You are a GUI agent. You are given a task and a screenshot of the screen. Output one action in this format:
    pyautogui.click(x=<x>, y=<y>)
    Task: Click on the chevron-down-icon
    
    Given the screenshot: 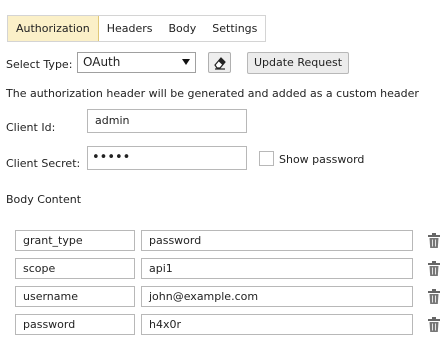 What is the action you would take?
    pyautogui.click(x=186, y=62)
    